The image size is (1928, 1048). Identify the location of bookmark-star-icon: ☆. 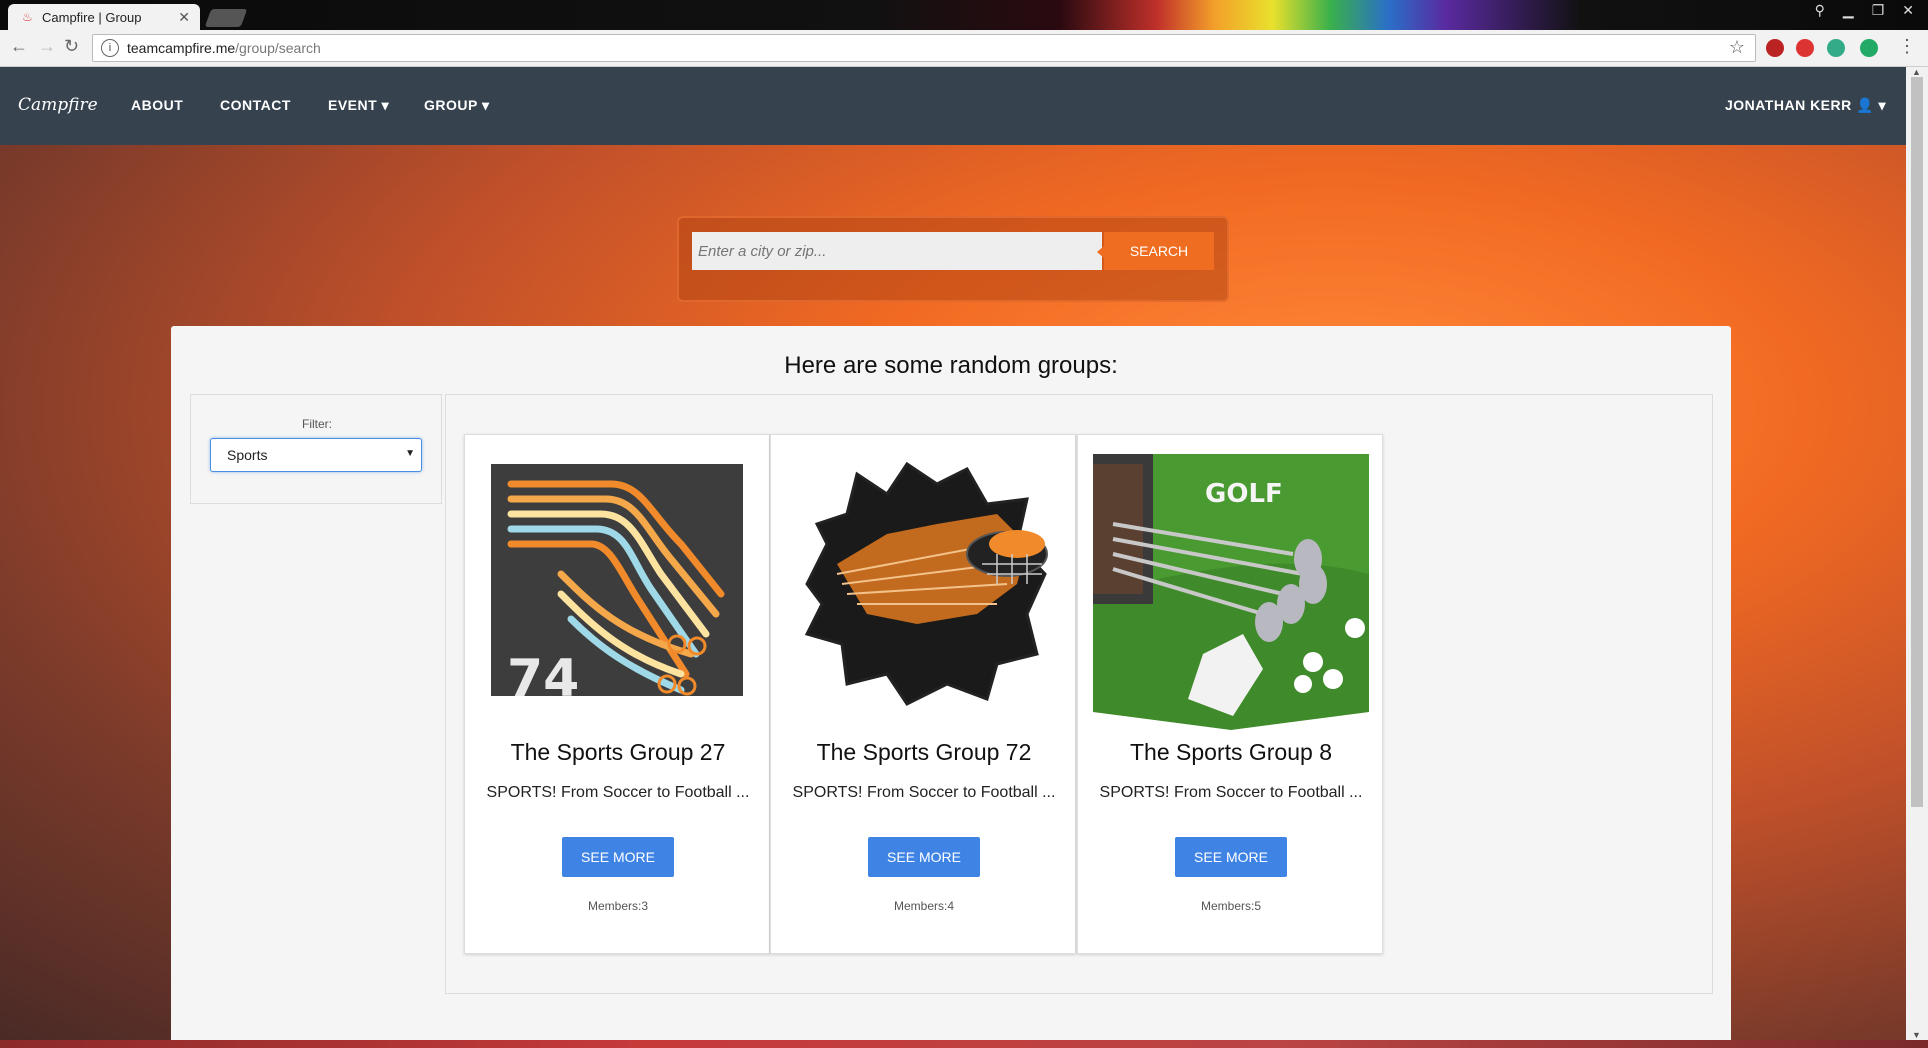
(1737, 47).